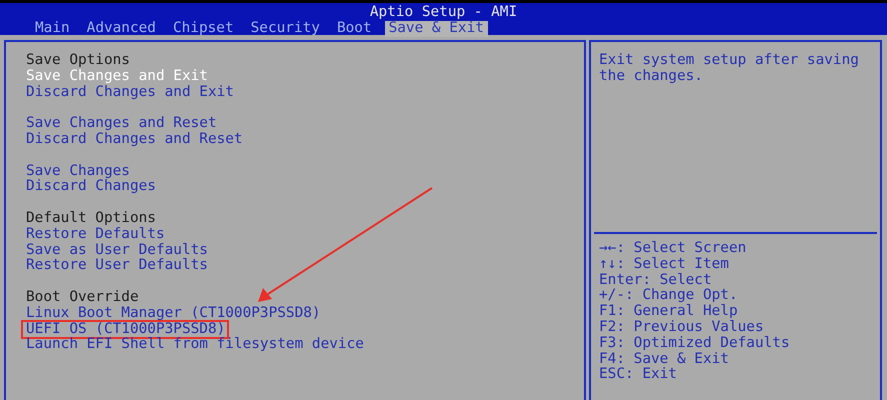 This screenshot has width=887, height=400. Describe the element at coordinates (436, 28) in the screenshot. I see `tab: Save & Exit` at that location.